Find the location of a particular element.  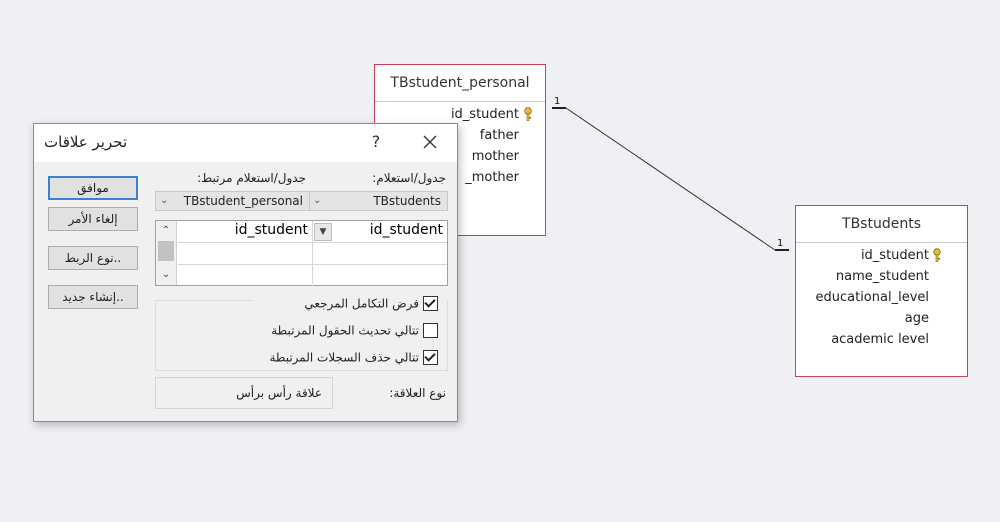

related-field-cell: id_student is located at coordinates (245, 231).